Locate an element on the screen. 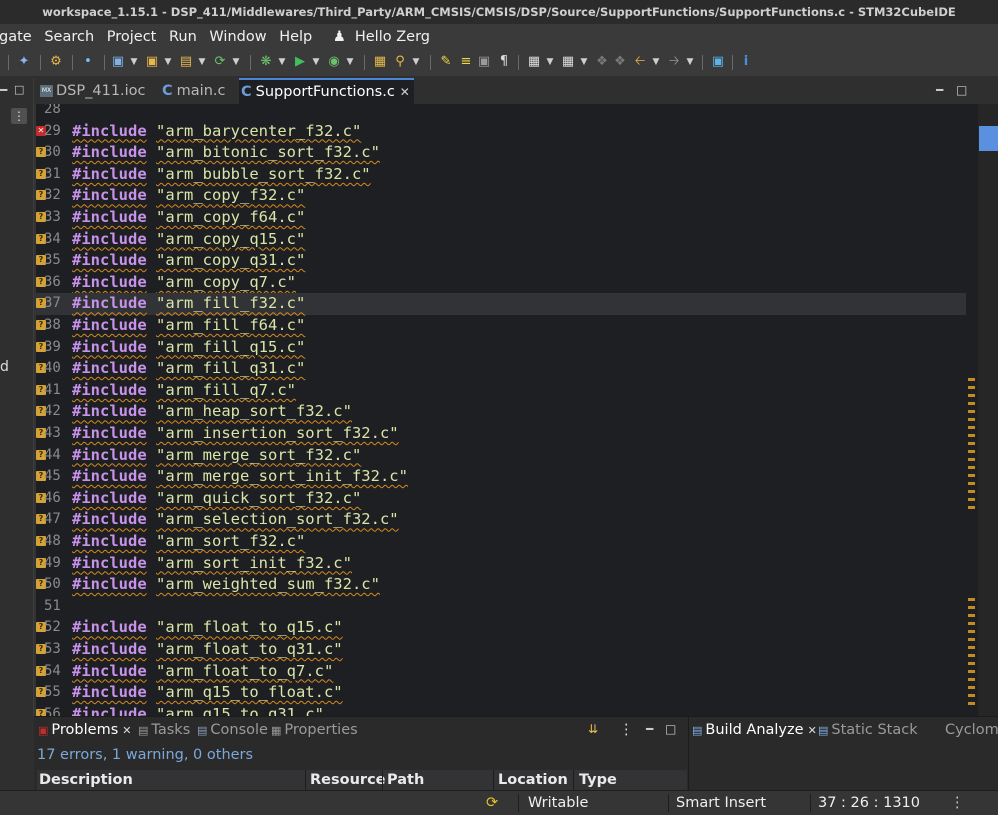  debug-config-icon: ✦ is located at coordinates (24, 62).